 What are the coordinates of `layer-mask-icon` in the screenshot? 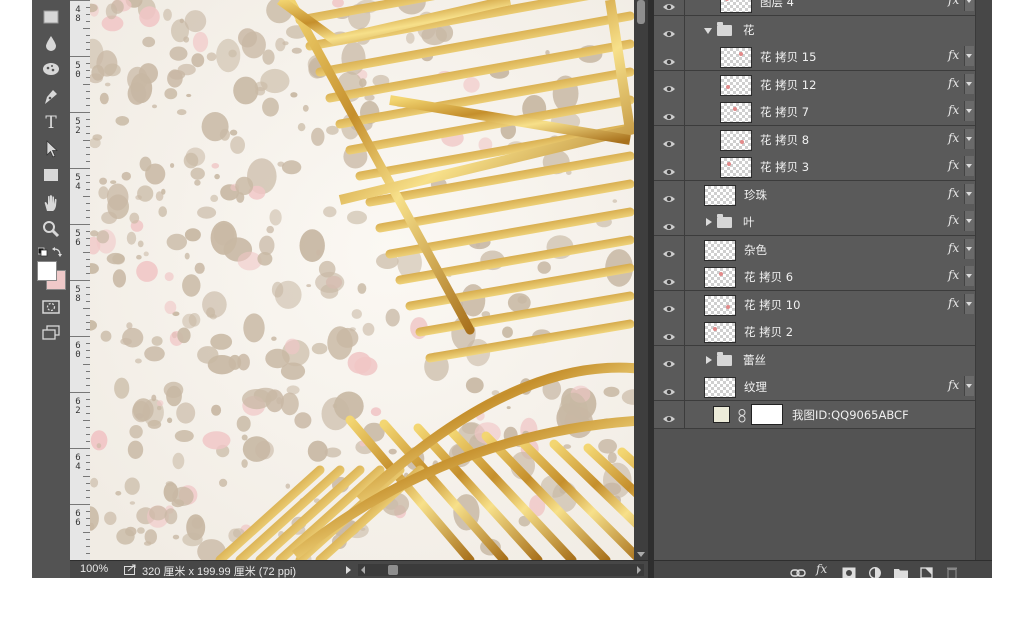 It's located at (849, 571).